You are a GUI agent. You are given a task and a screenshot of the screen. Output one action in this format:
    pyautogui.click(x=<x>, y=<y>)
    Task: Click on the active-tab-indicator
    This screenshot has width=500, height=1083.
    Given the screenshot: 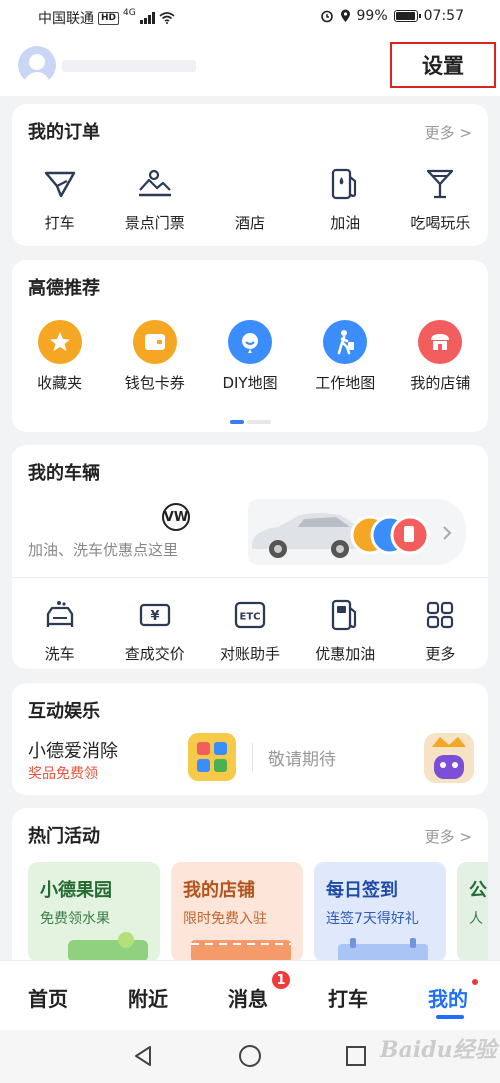 What is the action you would take?
    pyautogui.click(x=450, y=1017)
    